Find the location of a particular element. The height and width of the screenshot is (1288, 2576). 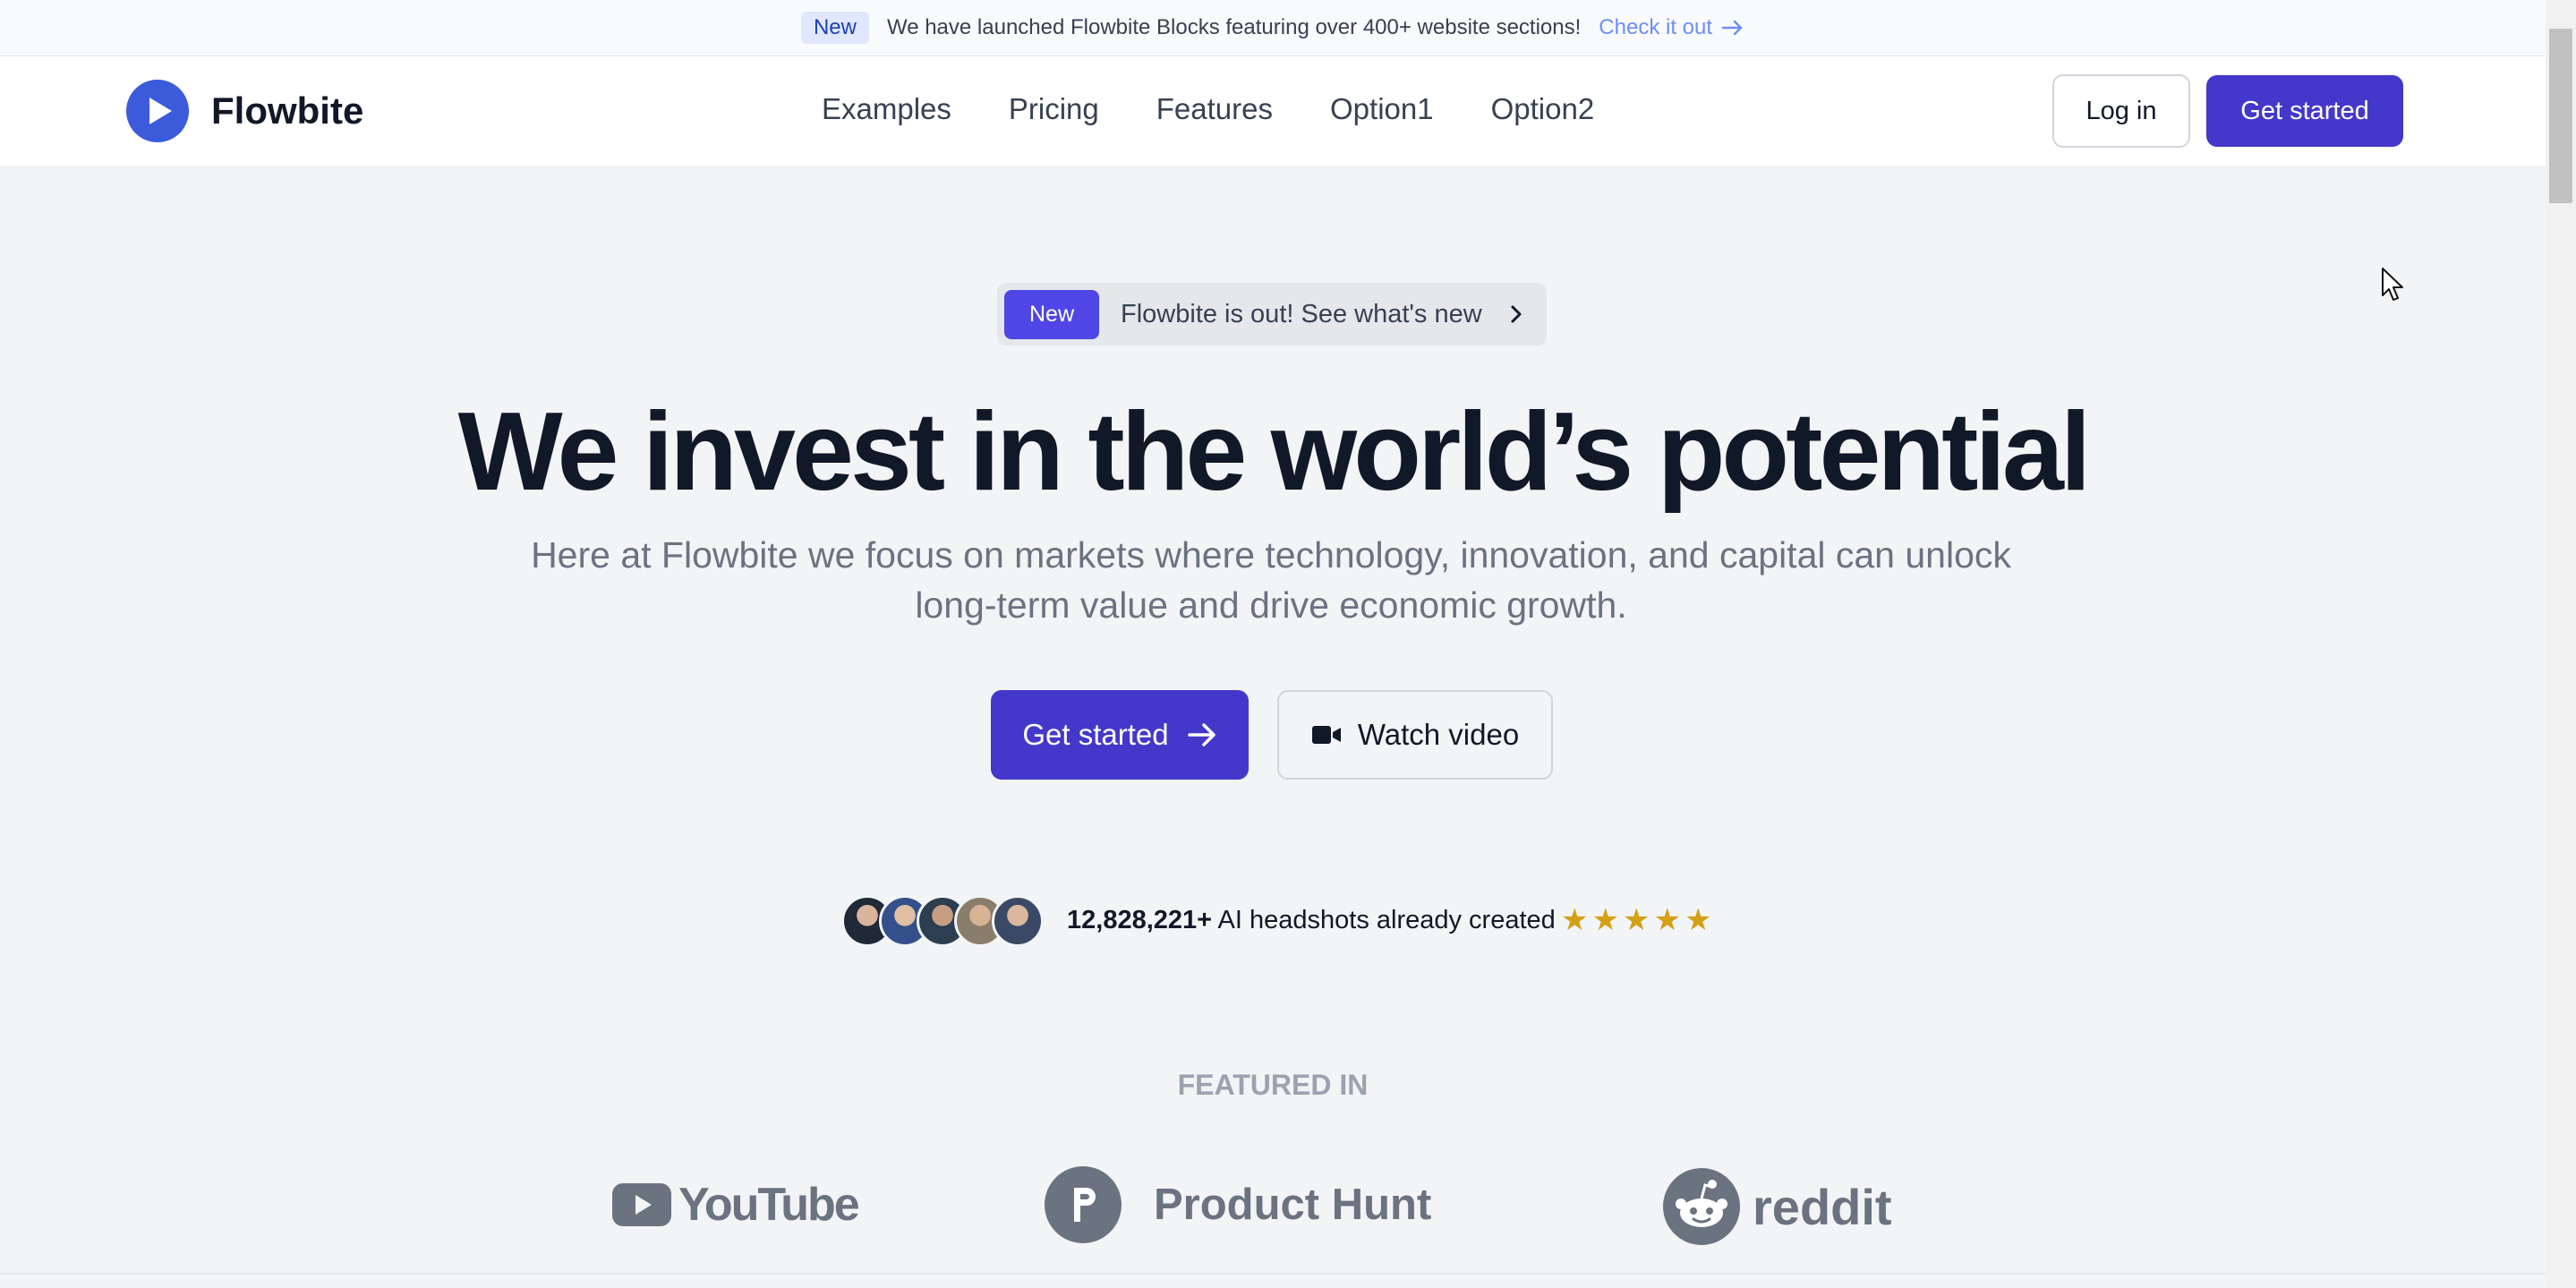

hero-get-started-button: Get started is located at coordinates (1120, 735).